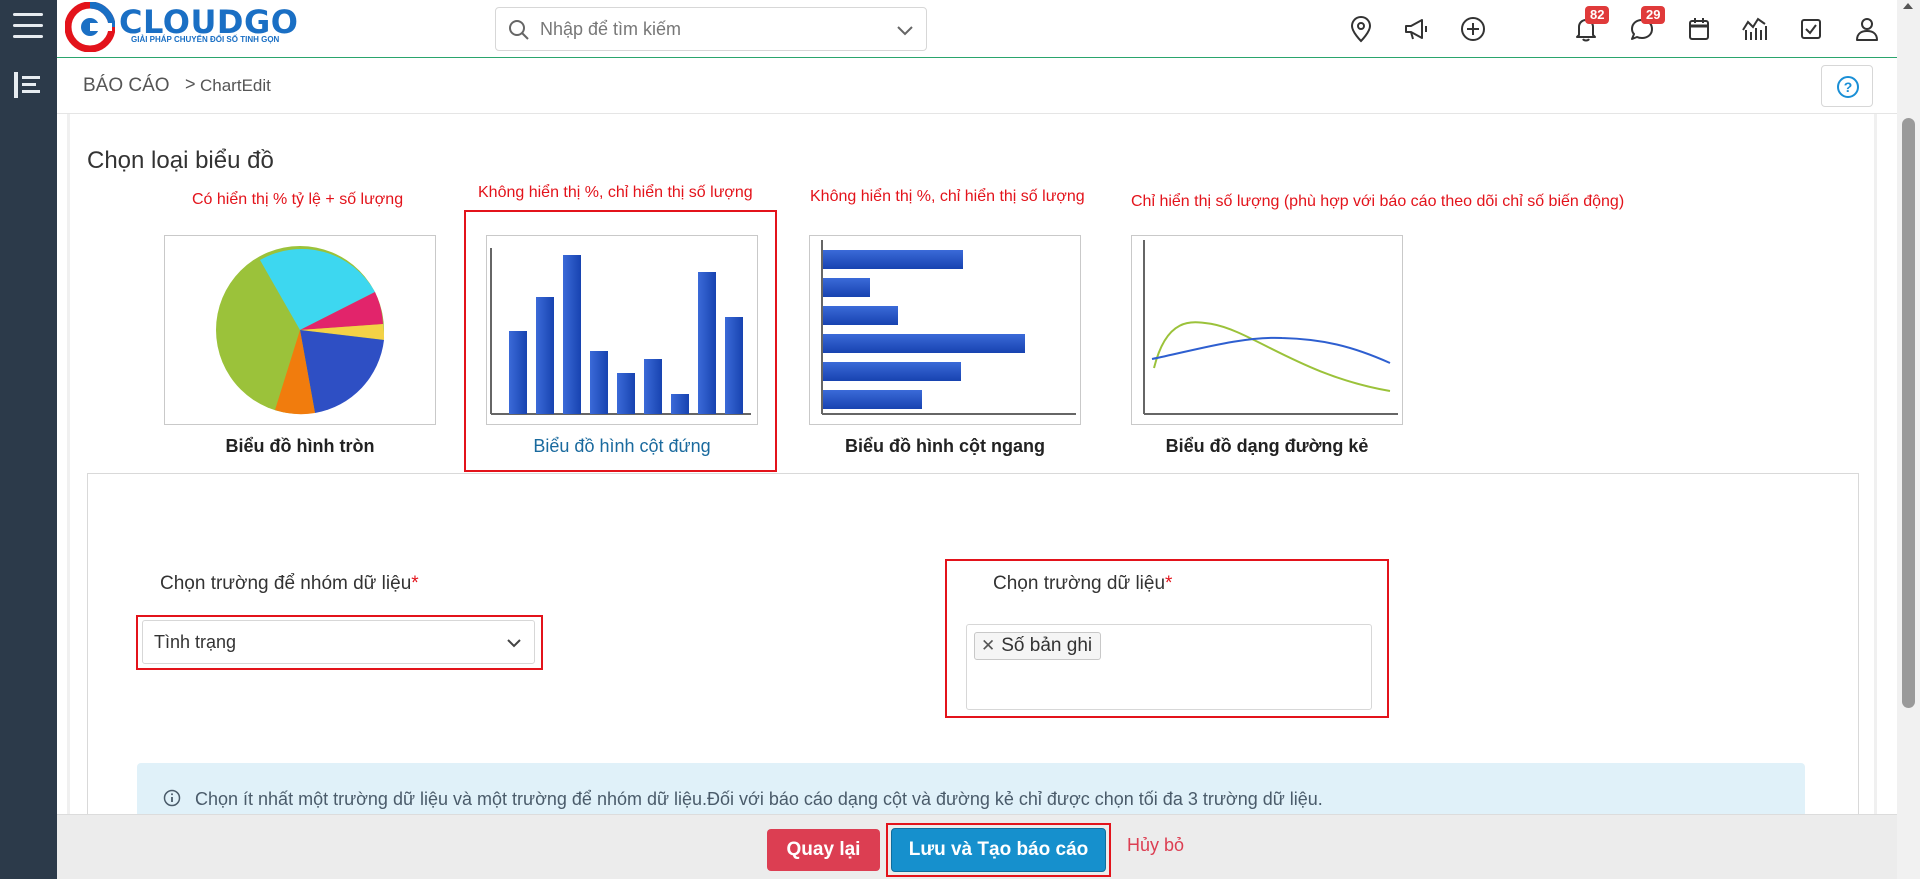 Image resolution: width=1920 pixels, height=879 pixels. Describe the element at coordinates (998, 850) in the screenshot. I see `save-and-create-report-button: Lưu và Tạo báo cáo` at that location.